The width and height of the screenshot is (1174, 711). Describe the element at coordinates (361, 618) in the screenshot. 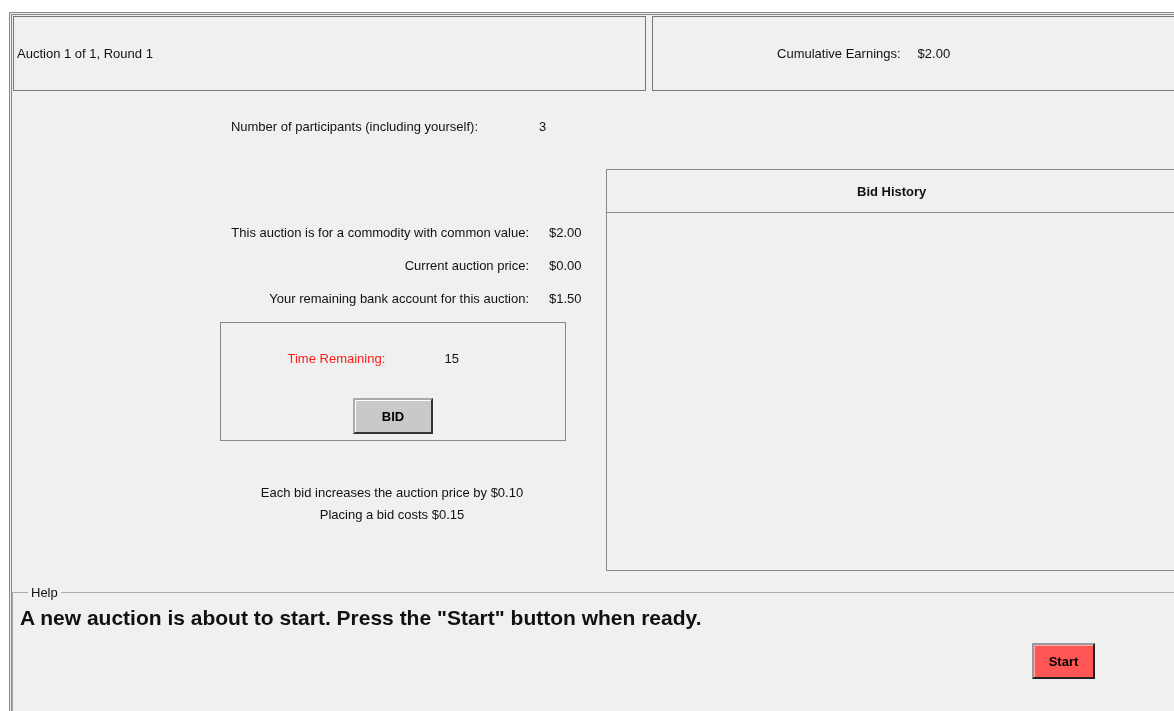

I see `help-message: A new auction is about to start. Press the "Start" button when ready.` at that location.